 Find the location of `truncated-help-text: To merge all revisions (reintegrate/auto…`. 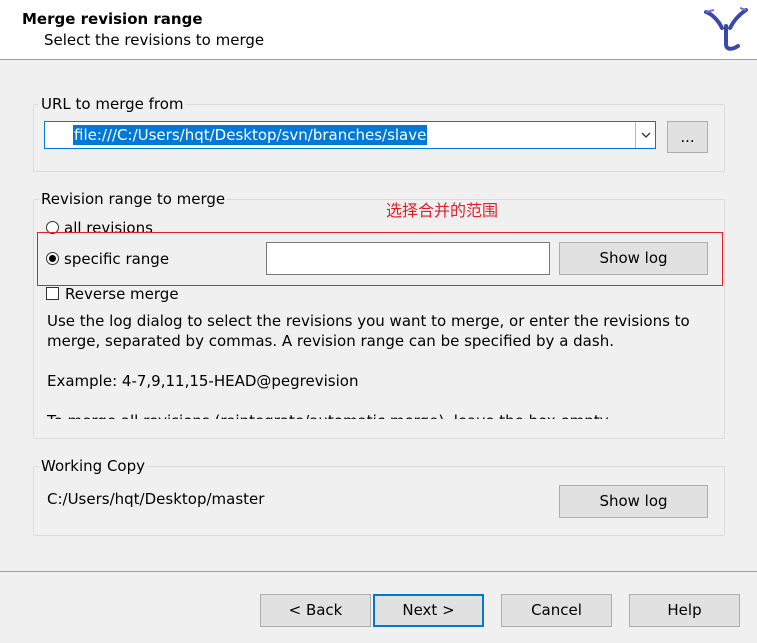

truncated-help-text: To merge all revisions (reintegrate/auto… is located at coordinates (377, 415).